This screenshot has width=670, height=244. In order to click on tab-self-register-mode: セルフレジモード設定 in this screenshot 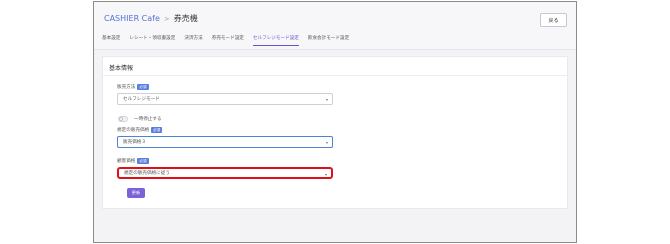, I will do `click(275, 40)`.